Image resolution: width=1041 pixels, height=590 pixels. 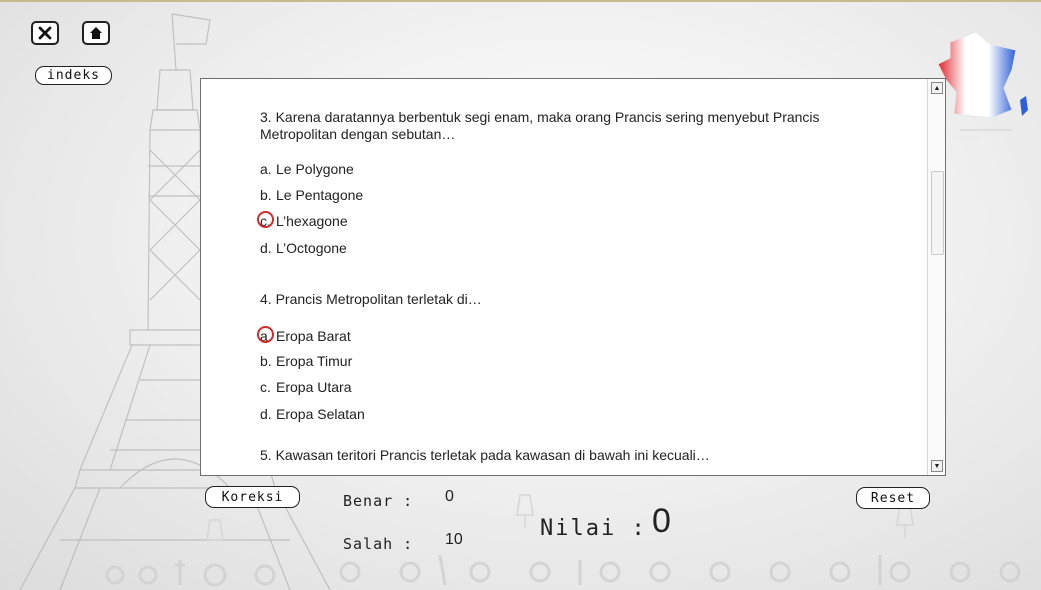 I want to click on nilai-label: Nilai :, so click(x=593, y=528).